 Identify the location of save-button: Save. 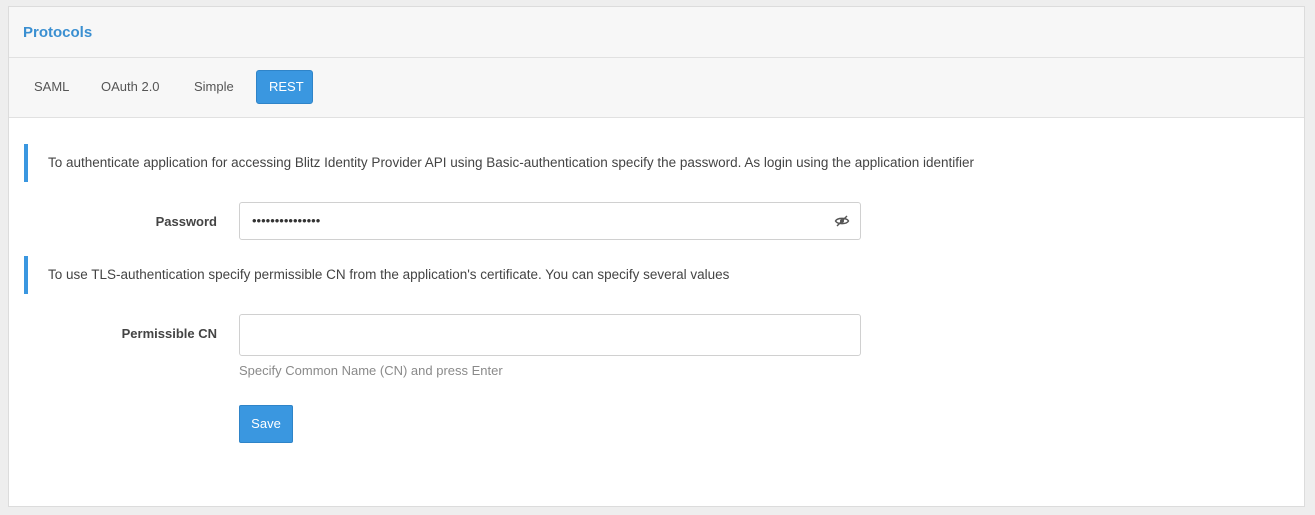
(266, 424).